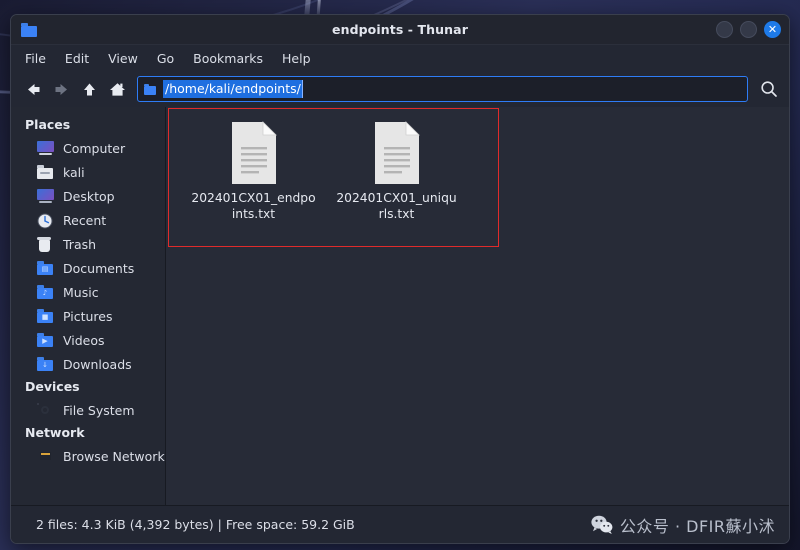 This screenshot has height=550, width=800. I want to click on clock-icon, so click(45, 220).